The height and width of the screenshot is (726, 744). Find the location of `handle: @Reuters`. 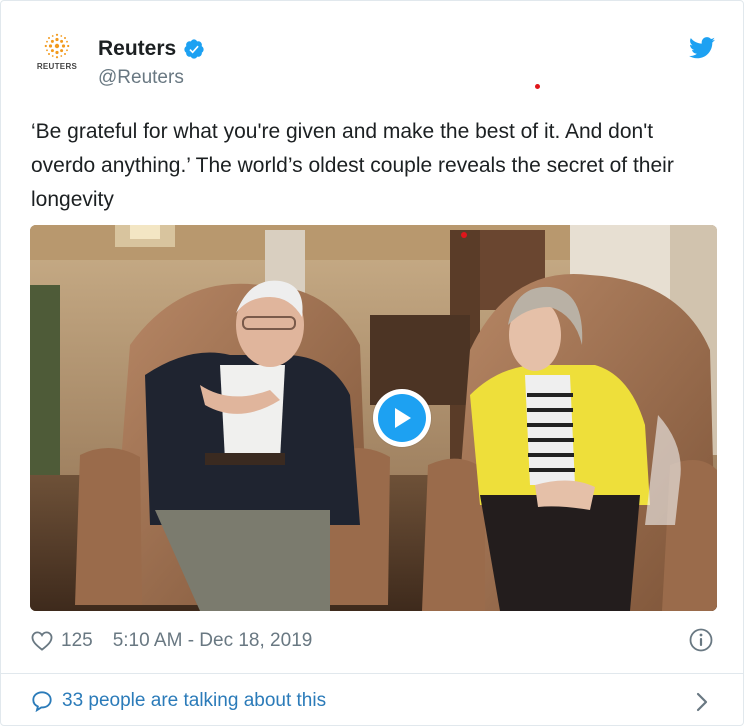

handle: @Reuters is located at coordinates (141, 78).